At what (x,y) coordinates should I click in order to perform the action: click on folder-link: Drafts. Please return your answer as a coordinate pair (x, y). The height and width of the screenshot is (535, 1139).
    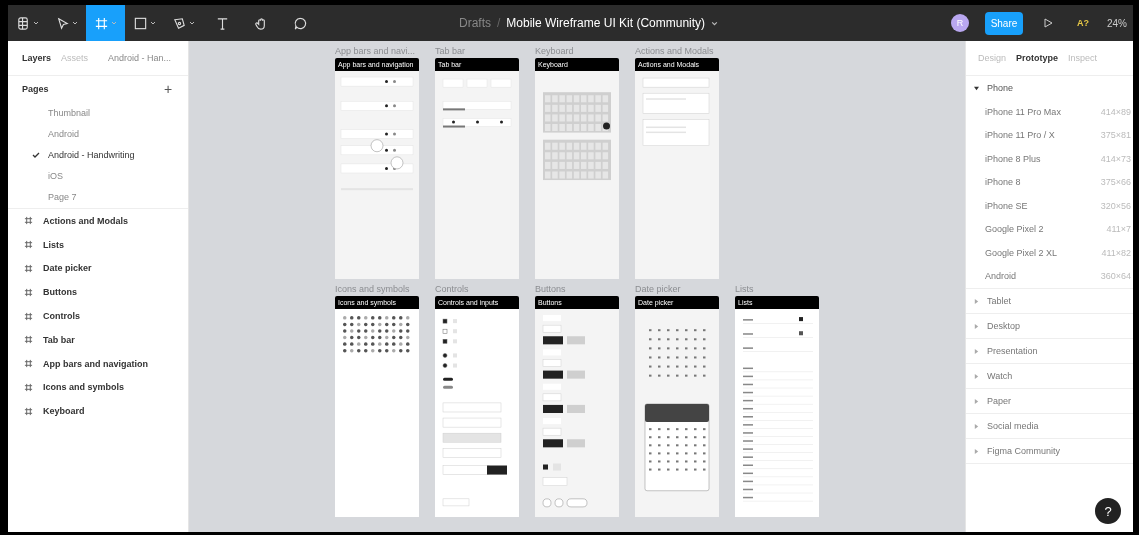
    Looking at the image, I should click on (475, 23).